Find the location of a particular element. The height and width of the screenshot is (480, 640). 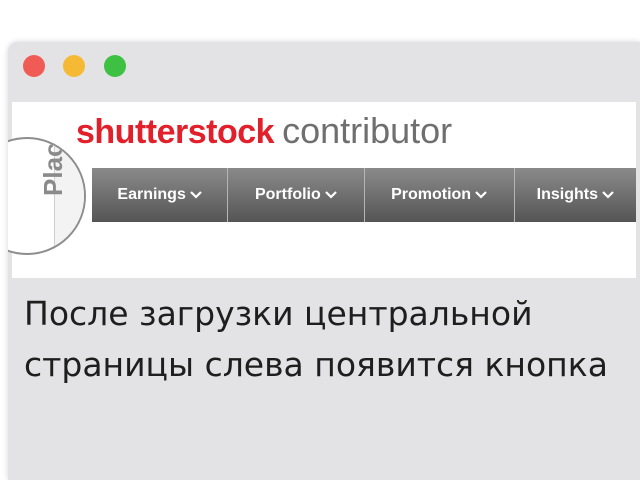

nav-promotion: Promotion is located at coordinates (440, 195).